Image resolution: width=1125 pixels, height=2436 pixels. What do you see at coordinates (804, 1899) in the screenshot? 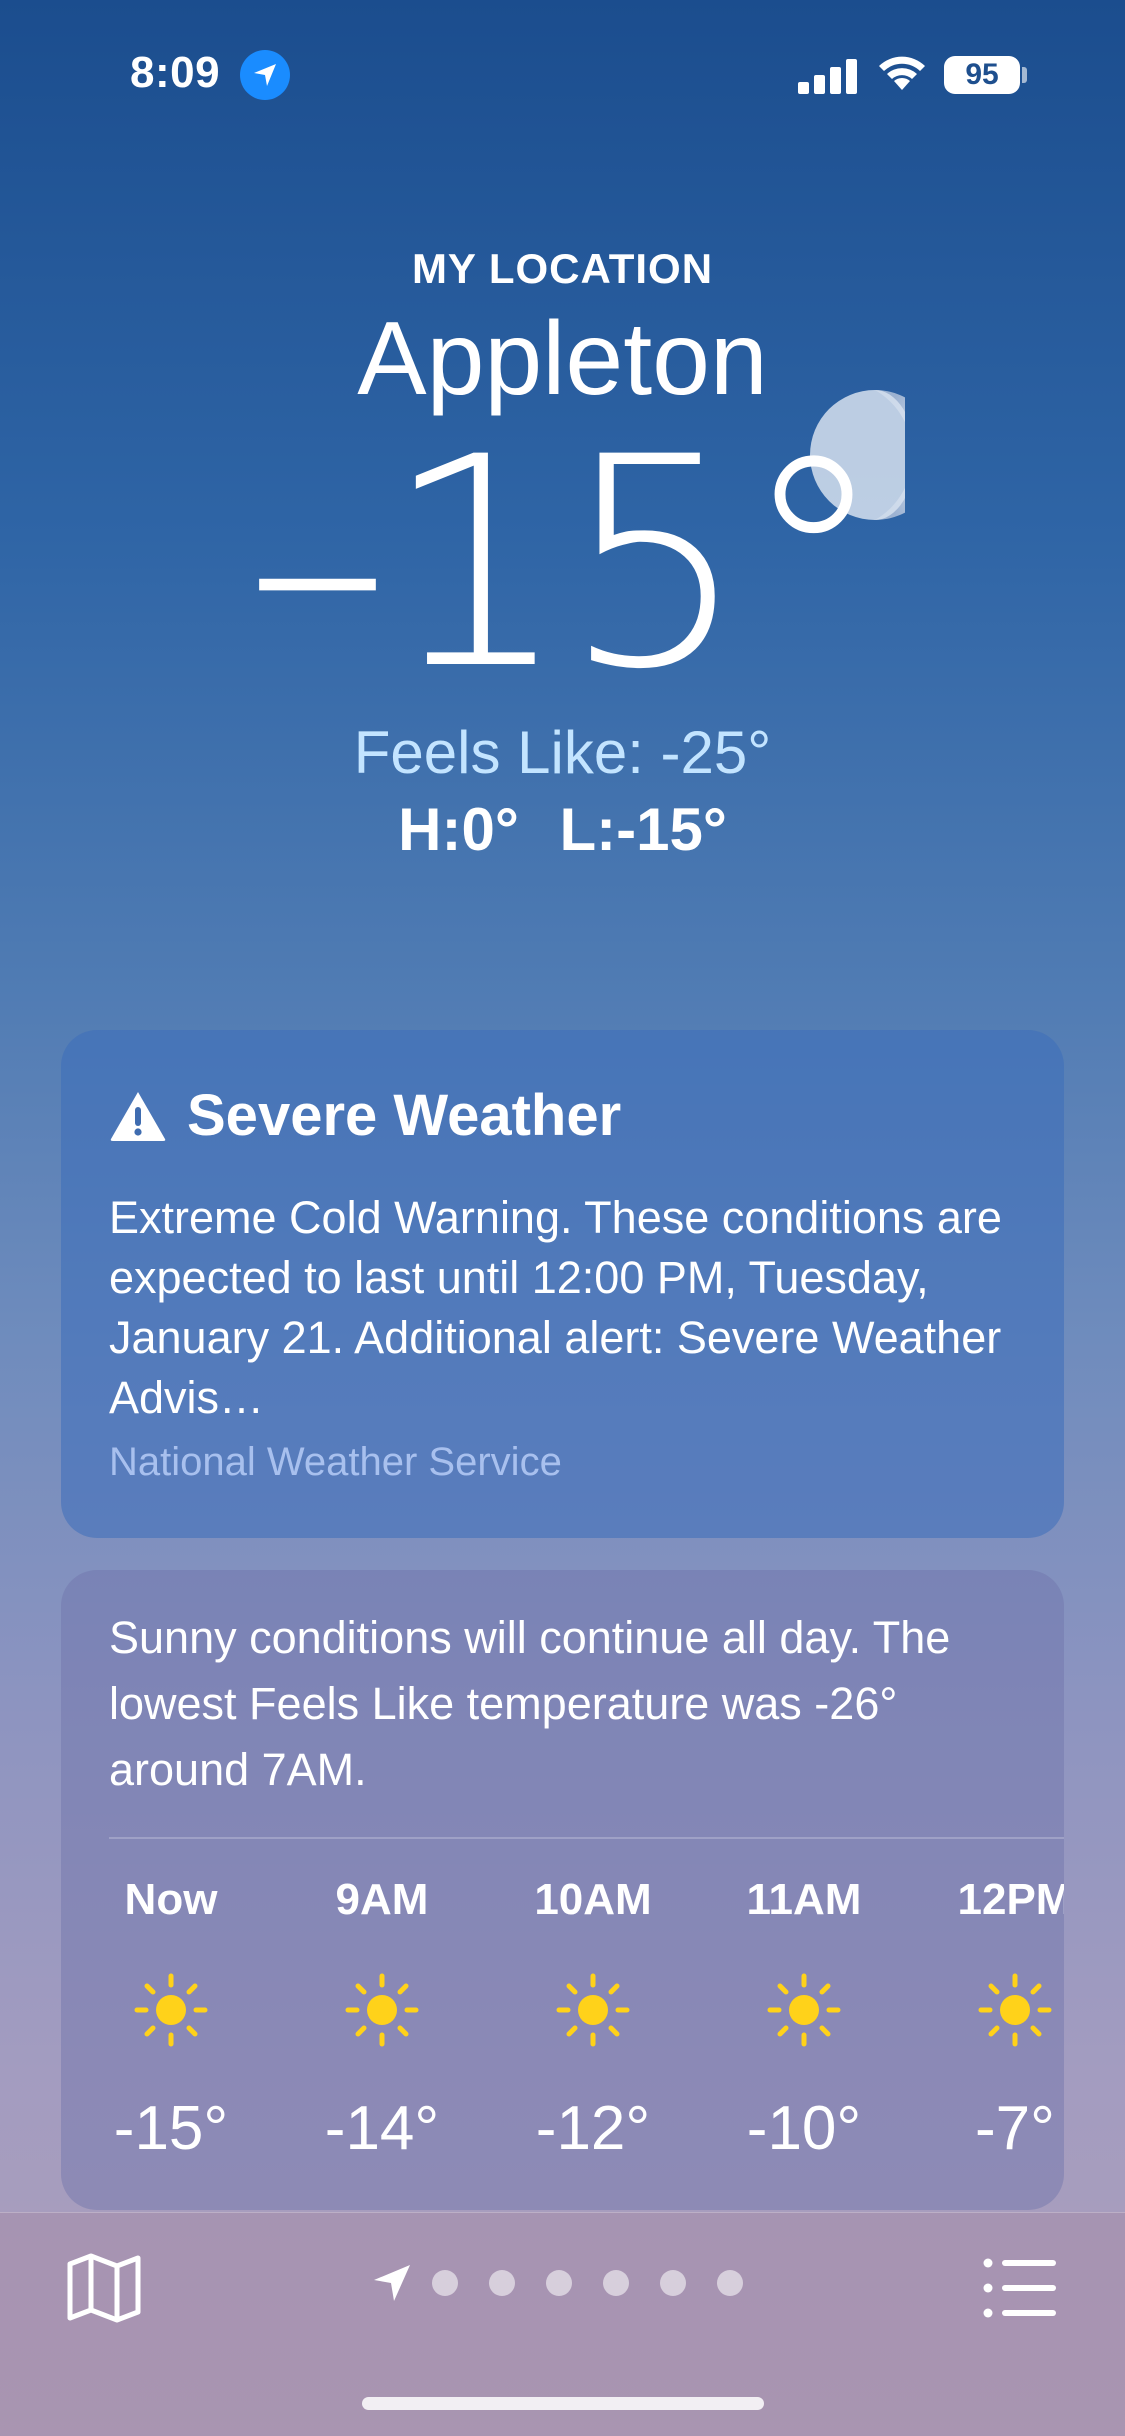
I see `hour-label: 11AM` at bounding box center [804, 1899].